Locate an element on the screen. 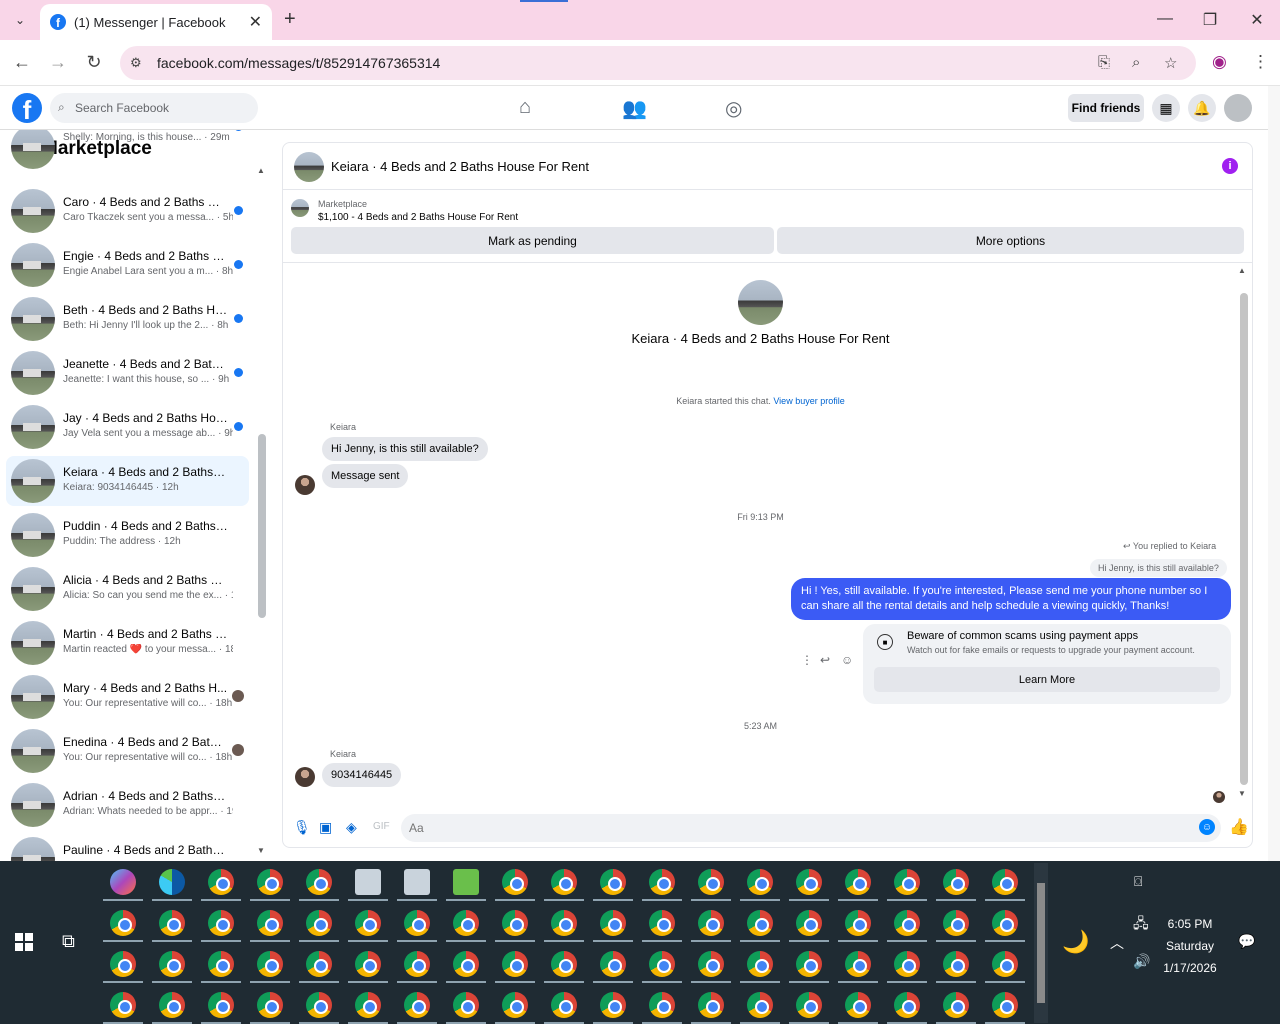  chat-scroll-up-icon: ▲ is located at coordinates (1242, 270).